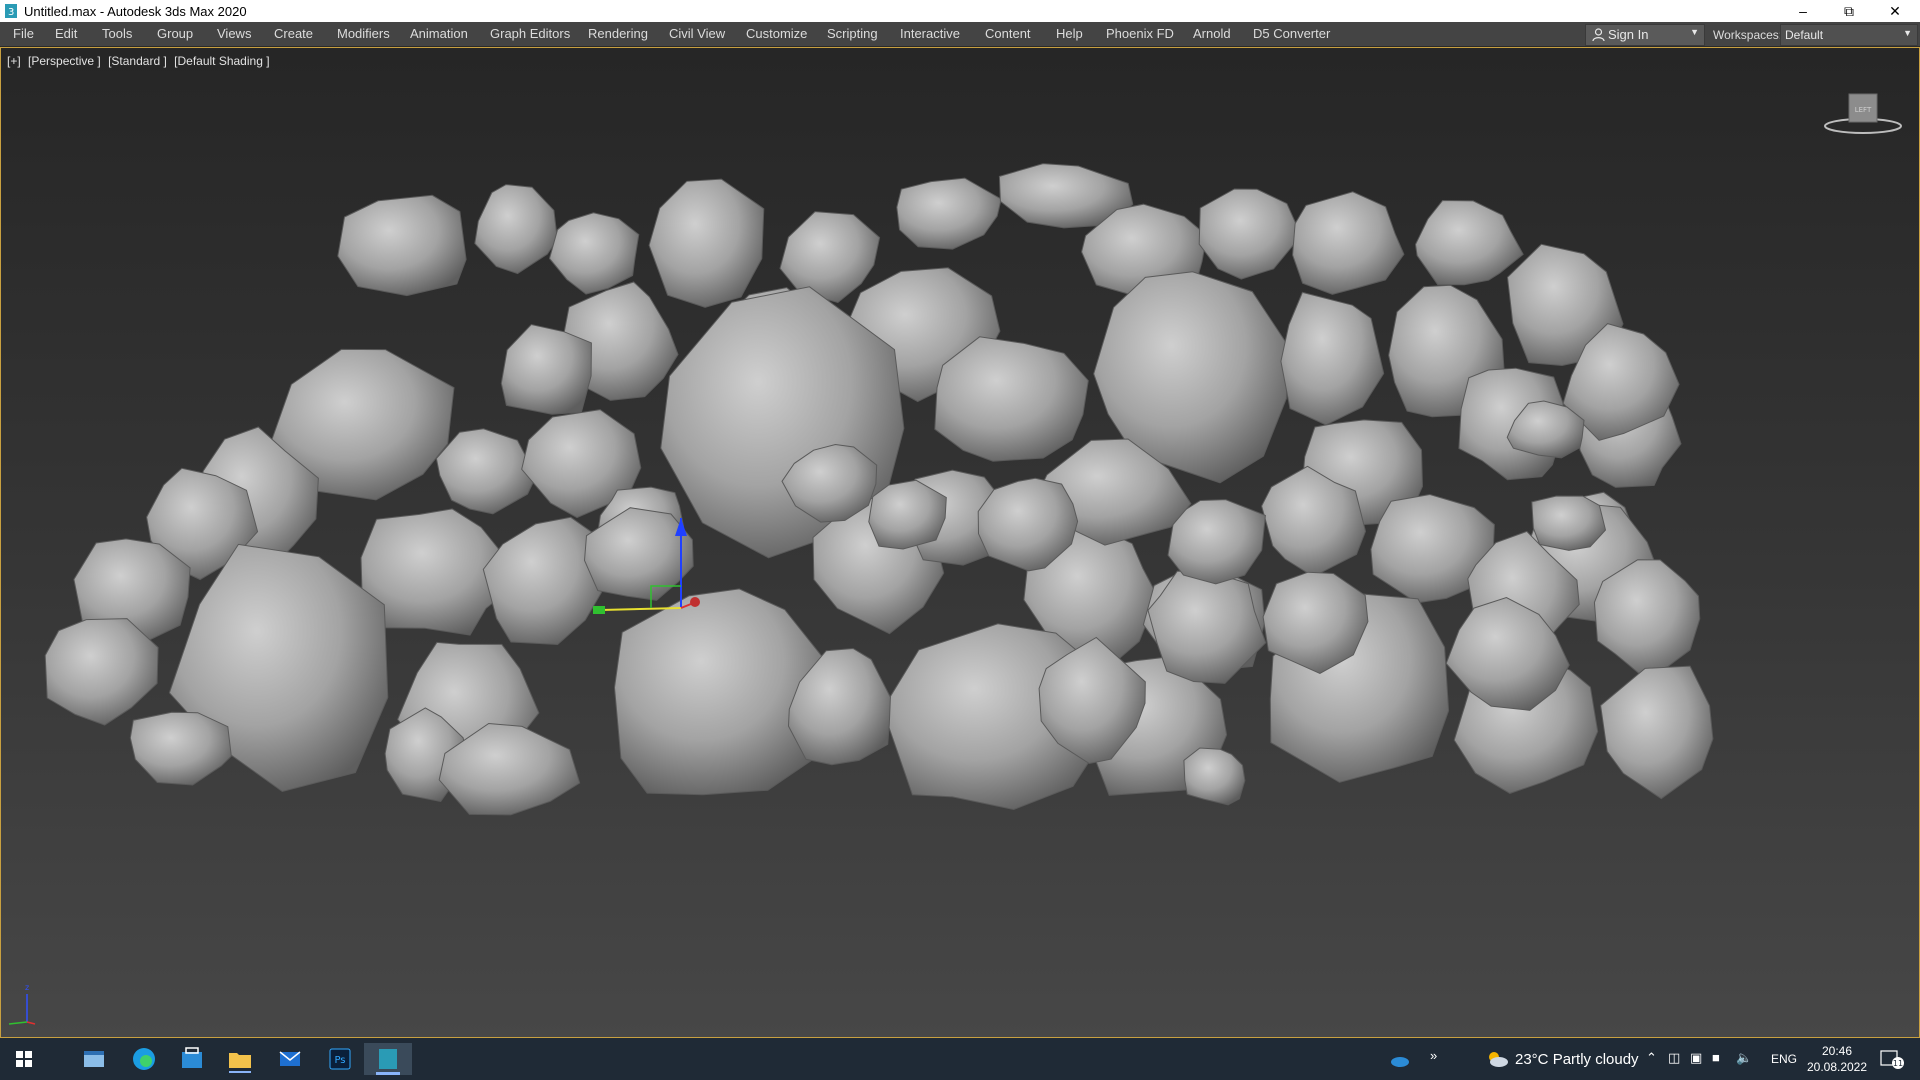 This screenshot has height=1080, width=1920. I want to click on menu-group: Group, so click(175, 33).